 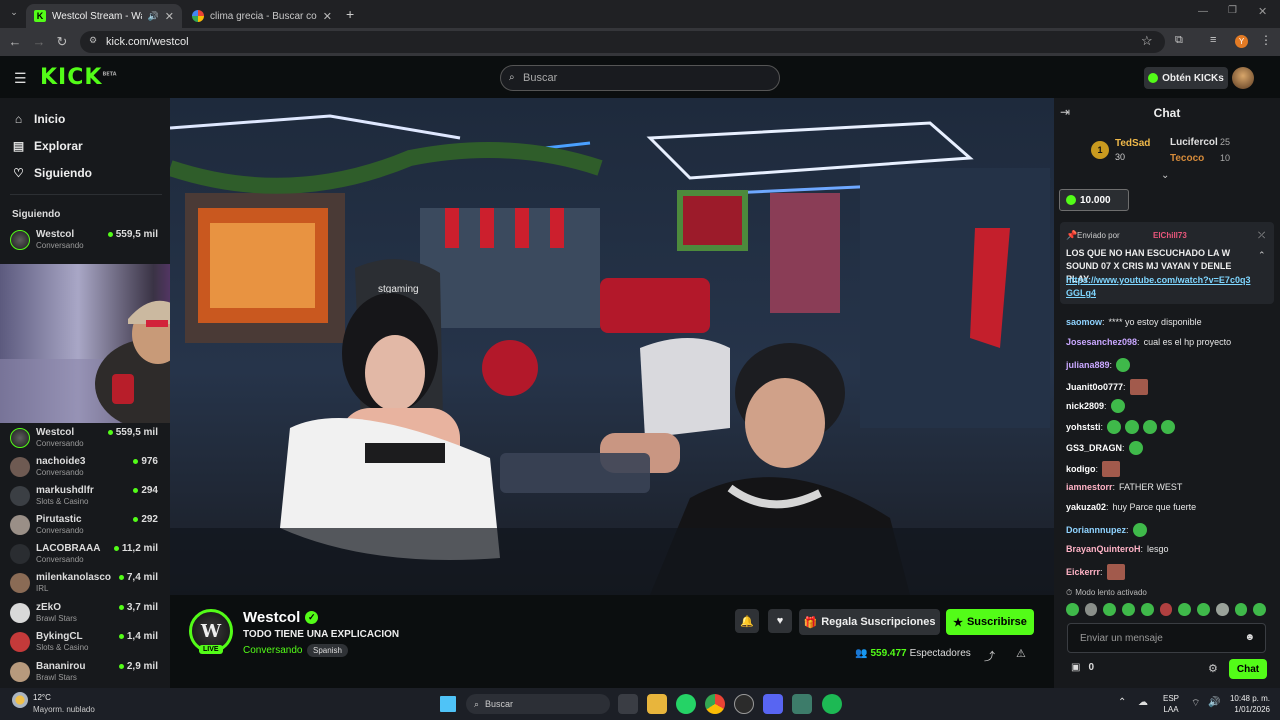 What do you see at coordinates (622, 42) in the screenshot?
I see `address-bar: ⚙ kick.com/westcol` at bounding box center [622, 42].